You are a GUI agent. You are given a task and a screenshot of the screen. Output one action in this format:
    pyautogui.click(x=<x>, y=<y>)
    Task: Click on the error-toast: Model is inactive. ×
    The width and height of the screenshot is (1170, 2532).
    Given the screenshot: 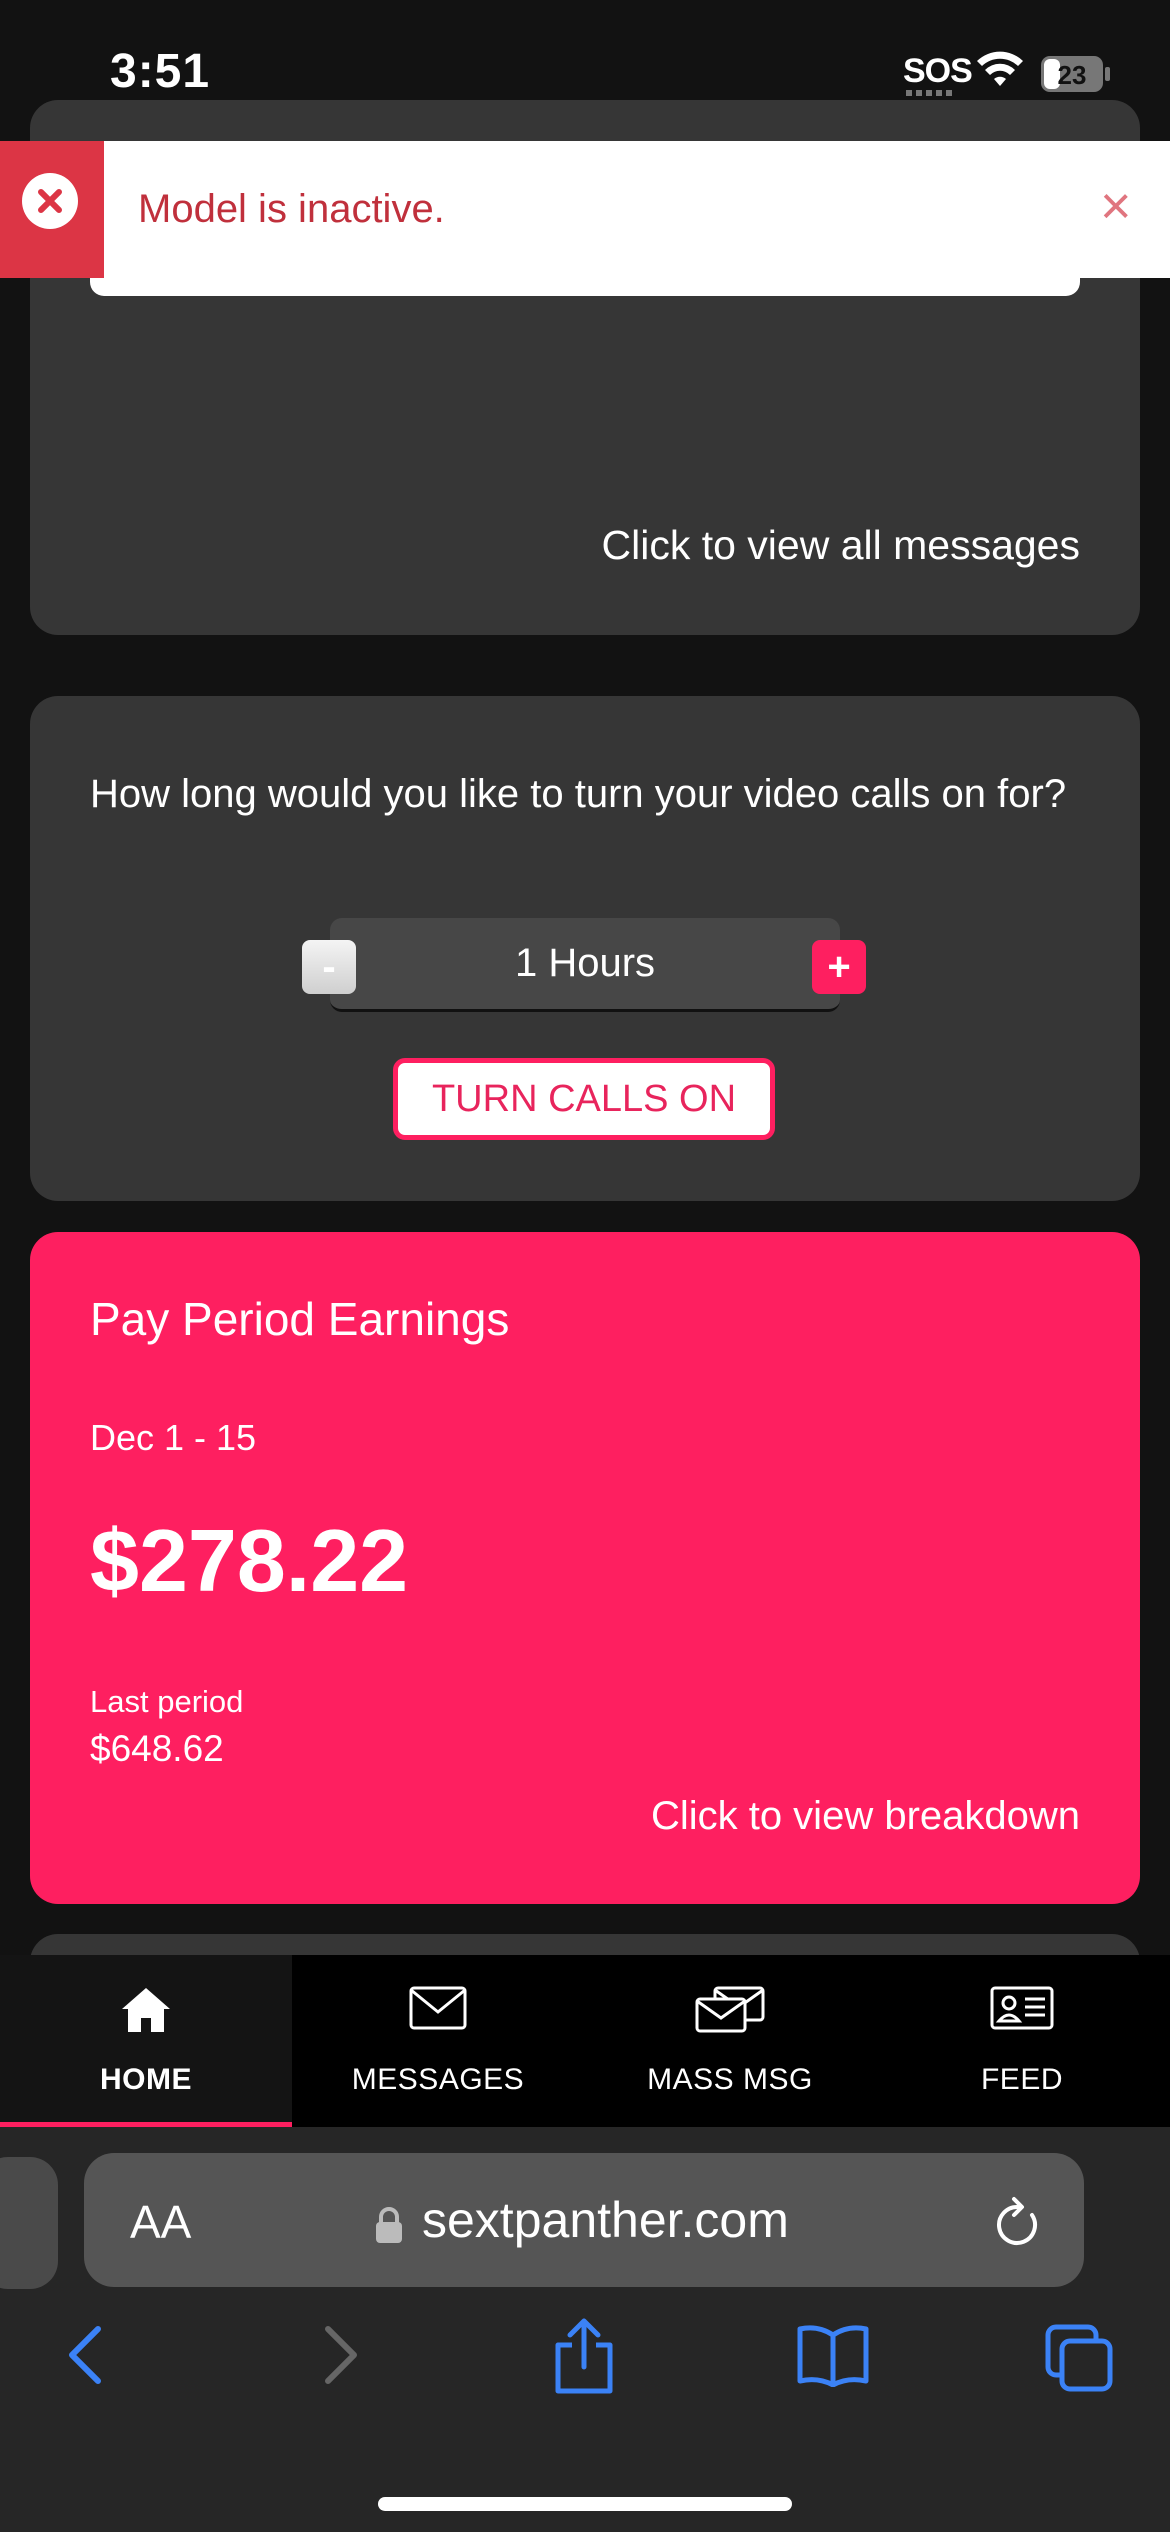 What is the action you would take?
    pyautogui.click(x=585, y=209)
    